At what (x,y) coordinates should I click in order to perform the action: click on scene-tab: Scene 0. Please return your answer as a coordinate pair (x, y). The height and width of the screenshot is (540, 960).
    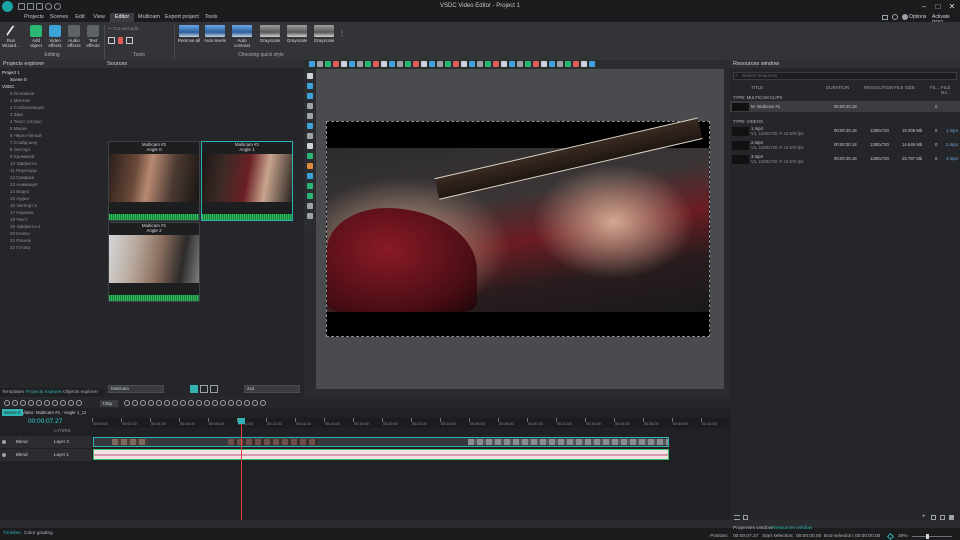
    Looking at the image, I should click on (12, 412).